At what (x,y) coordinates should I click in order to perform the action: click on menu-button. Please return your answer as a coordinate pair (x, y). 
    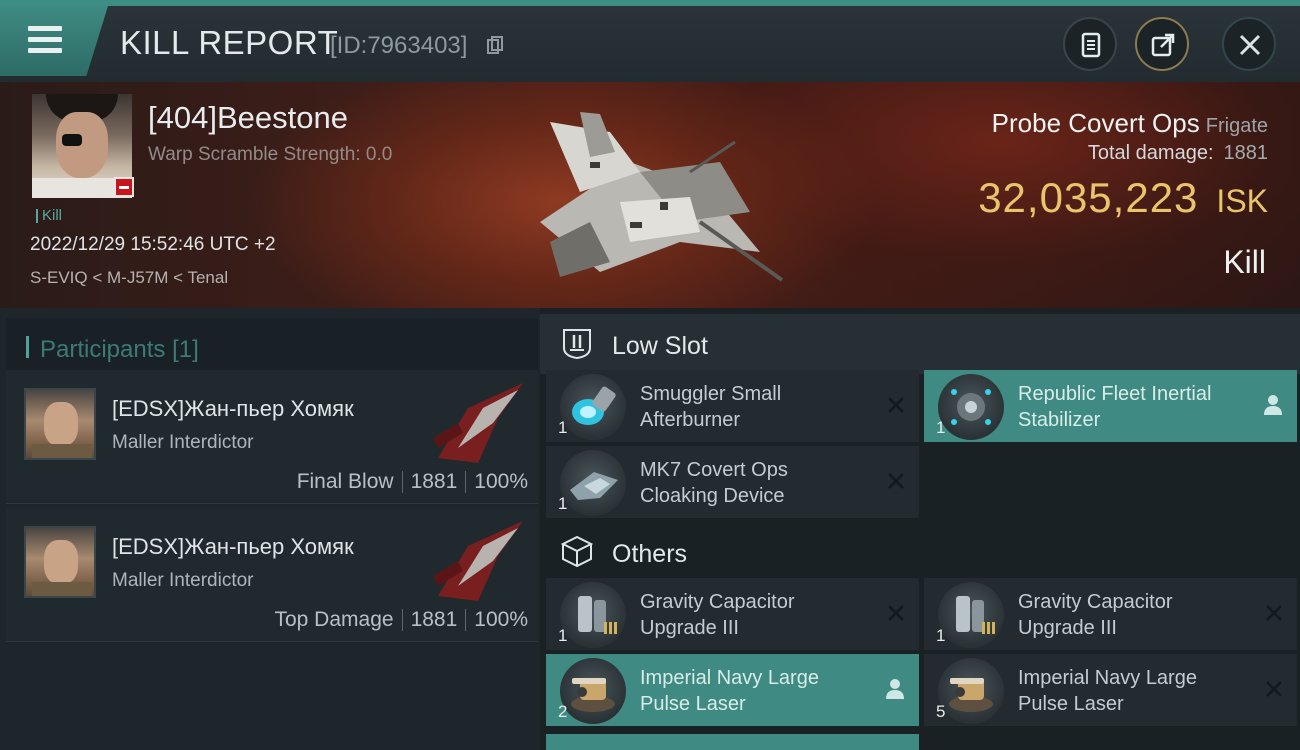
    Looking at the image, I should click on (54, 41).